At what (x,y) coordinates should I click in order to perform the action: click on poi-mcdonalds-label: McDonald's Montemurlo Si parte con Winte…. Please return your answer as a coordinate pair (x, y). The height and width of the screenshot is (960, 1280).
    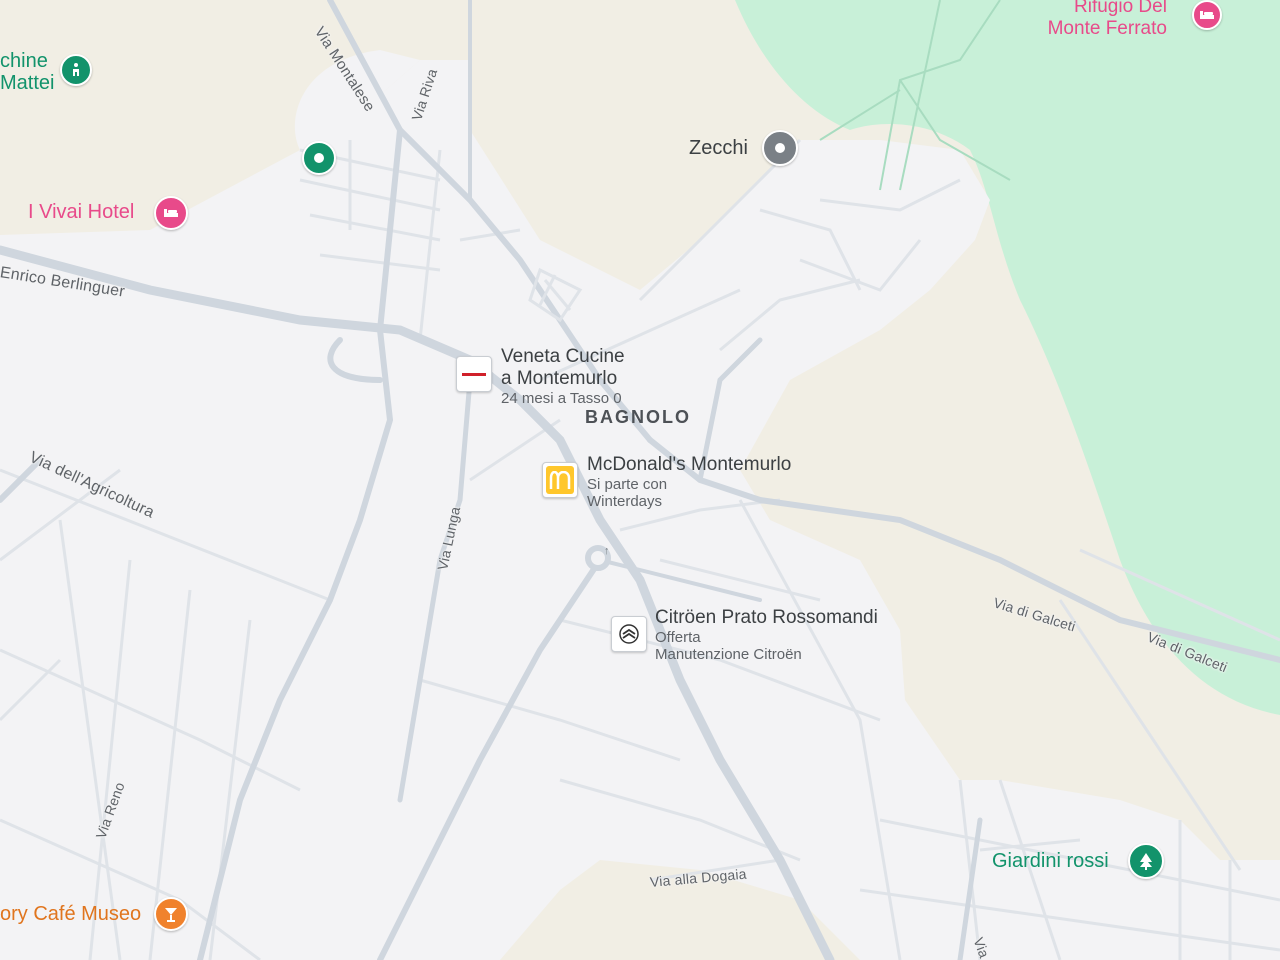
    Looking at the image, I should click on (689, 482).